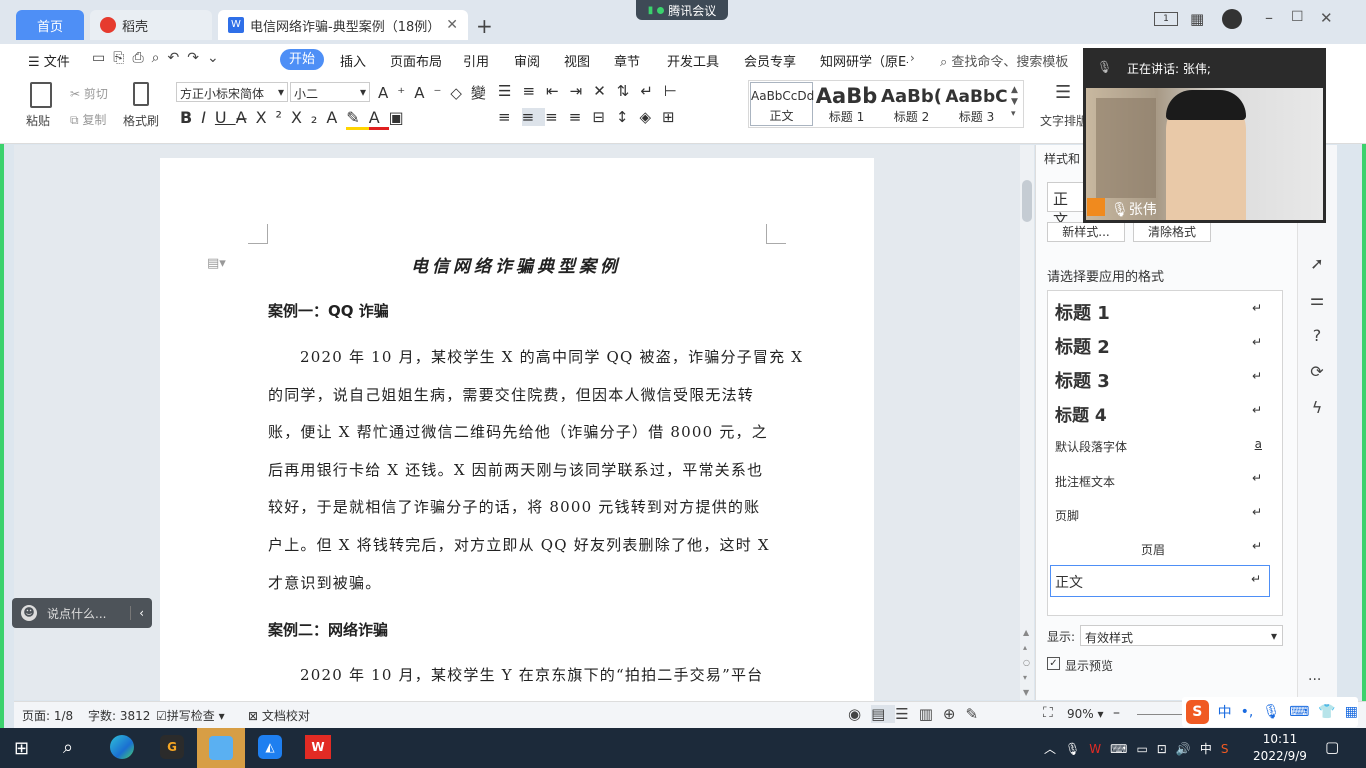  I want to click on word-count: 字数: 3812, so click(119, 715).